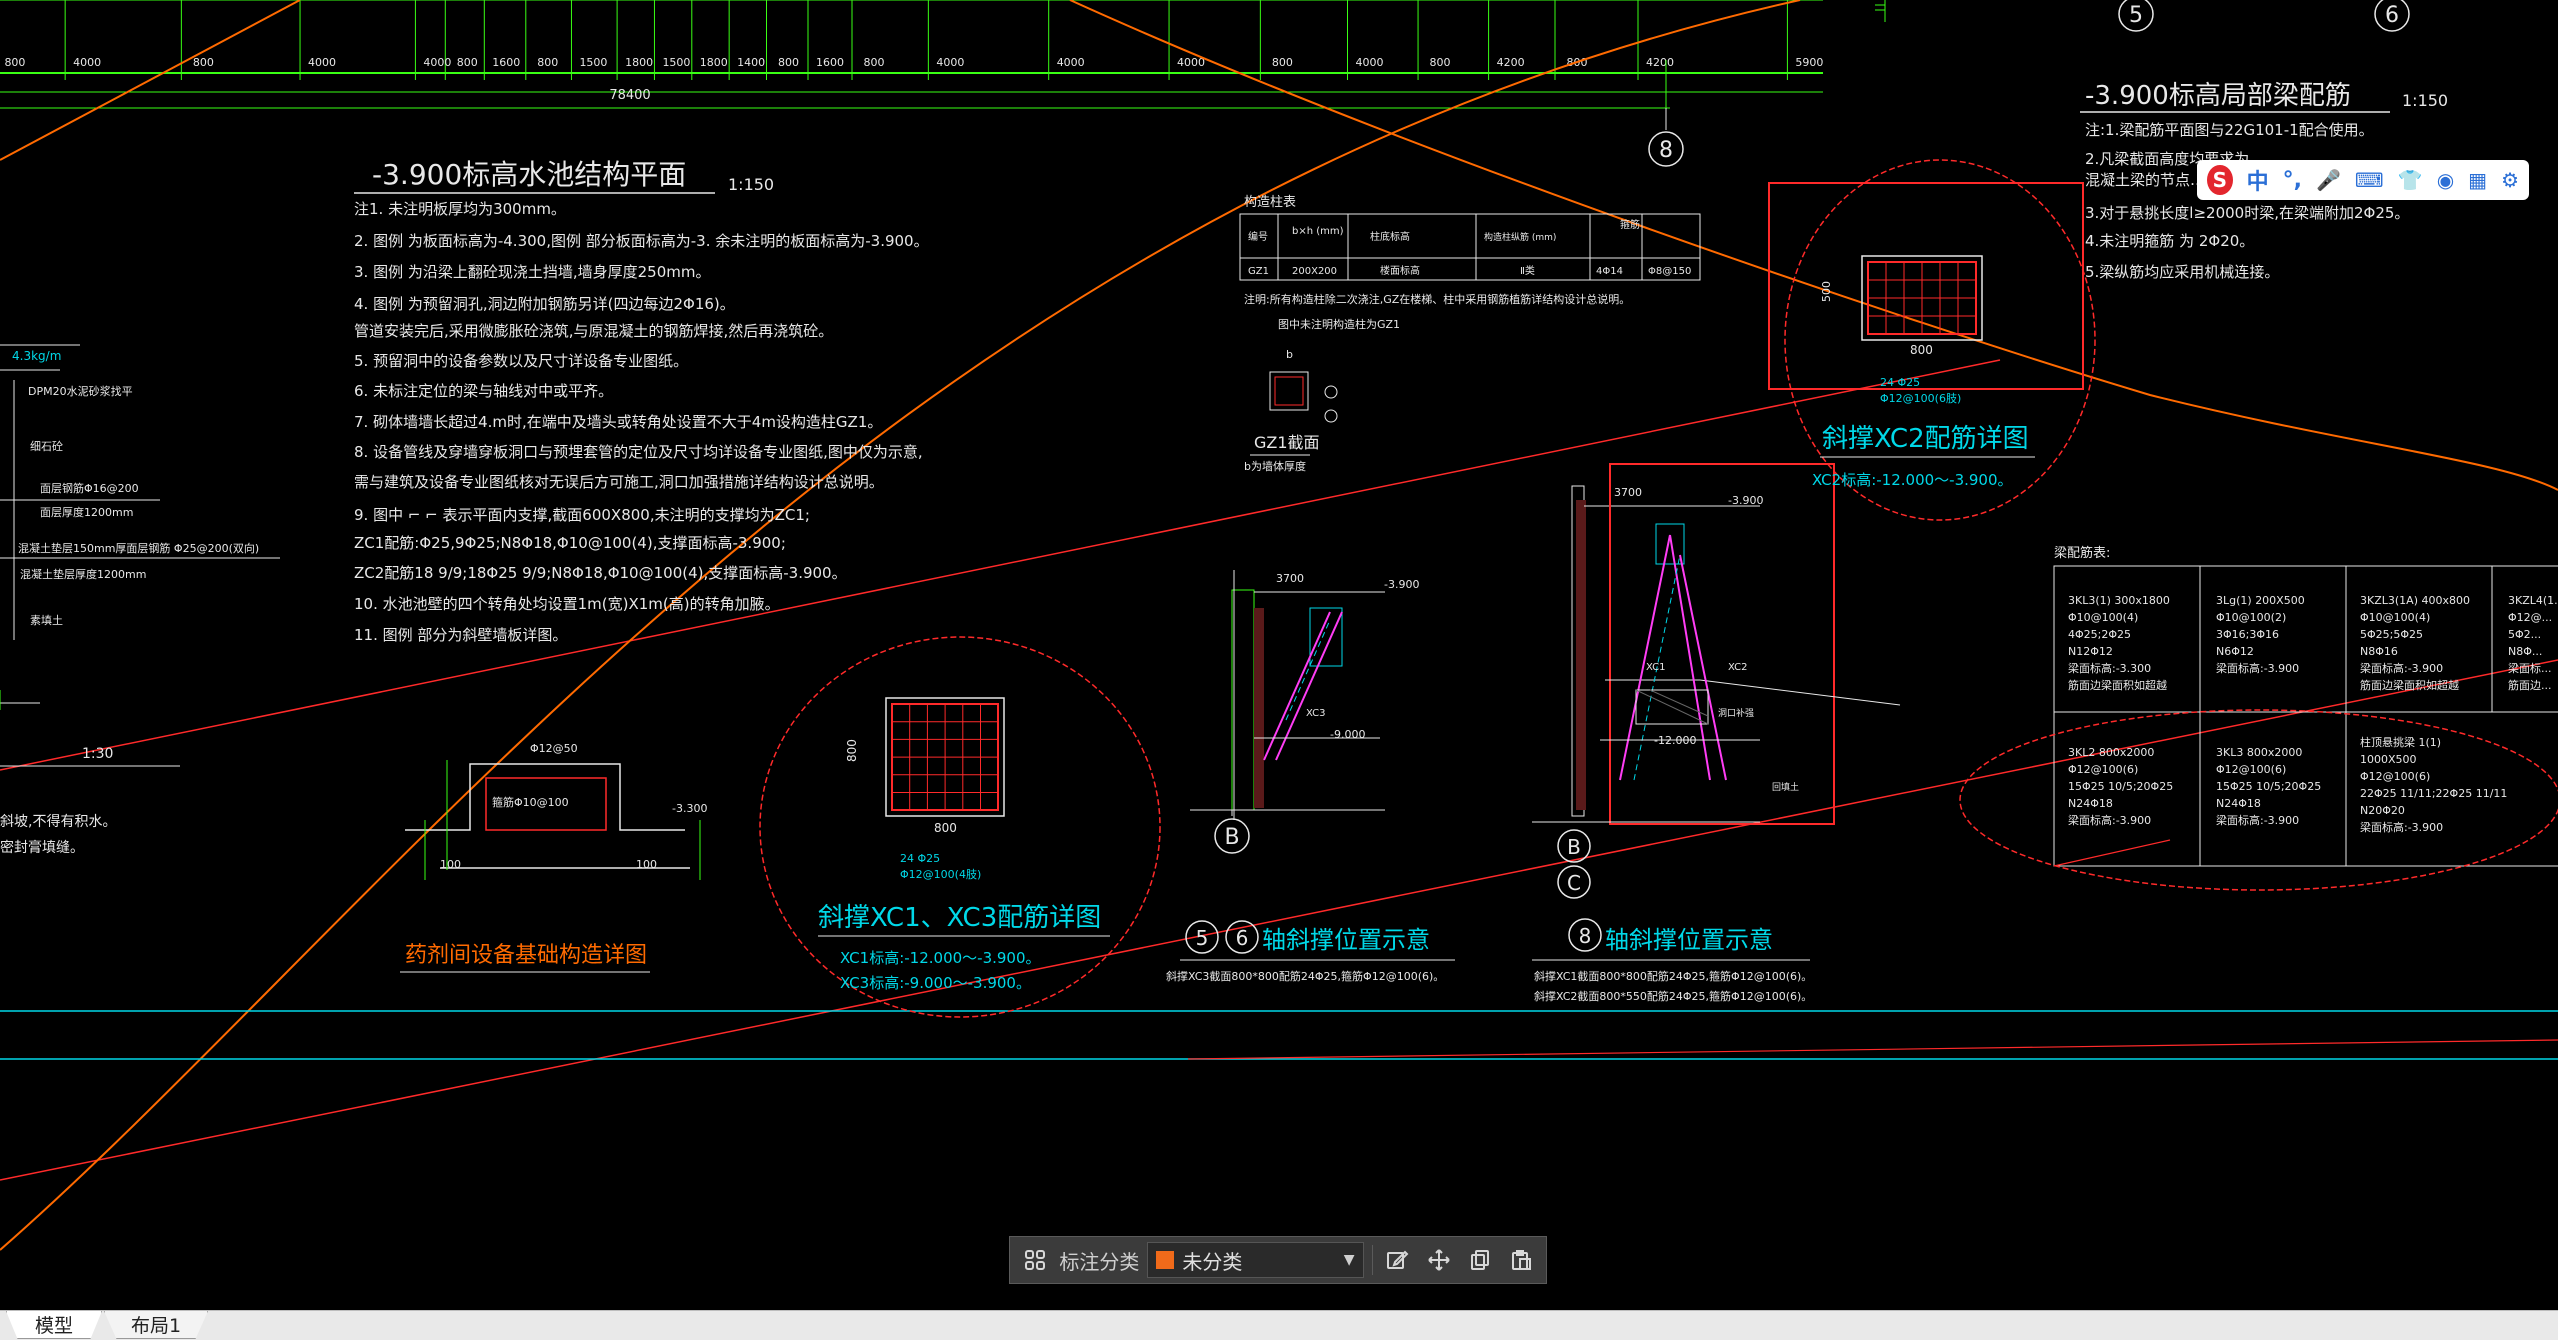  Describe the element at coordinates (1287, 442) in the screenshot. I see `svg-text: GZ1截面` at that location.